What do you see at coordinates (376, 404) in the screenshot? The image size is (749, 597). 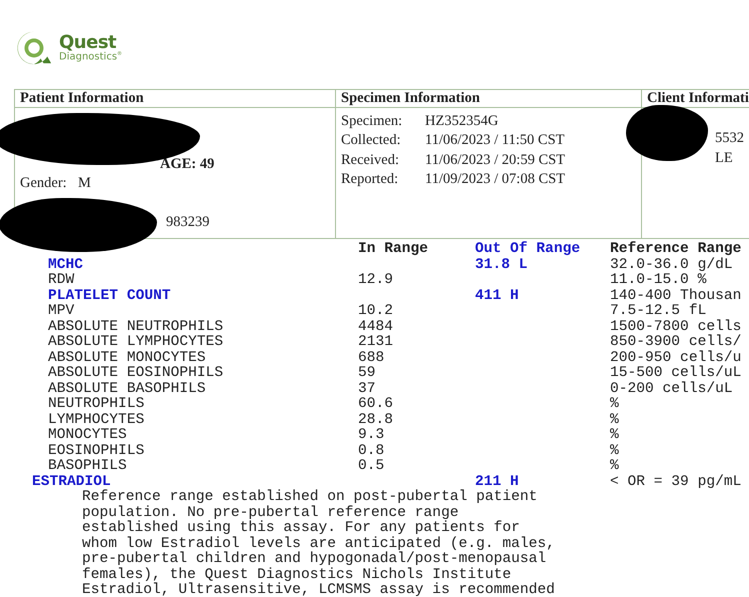 I see `result-value: 60.6` at bounding box center [376, 404].